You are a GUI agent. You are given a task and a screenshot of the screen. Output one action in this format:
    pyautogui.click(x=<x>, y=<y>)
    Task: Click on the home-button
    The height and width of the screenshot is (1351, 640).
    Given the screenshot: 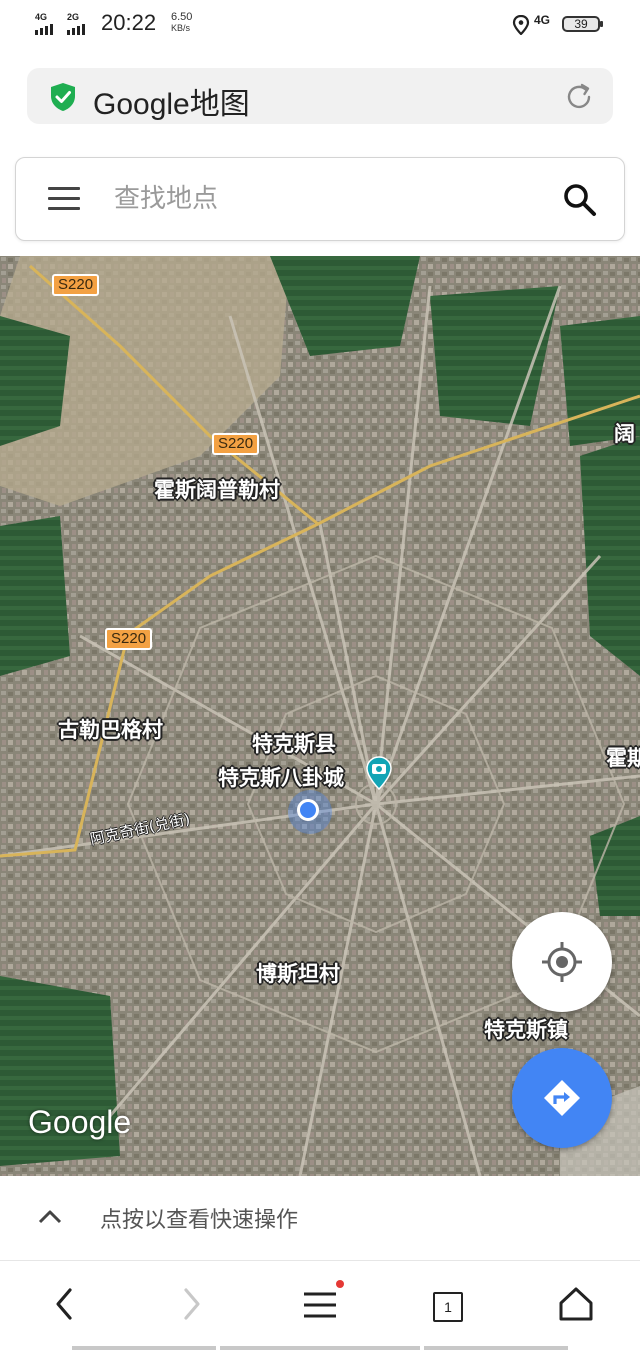 What is the action you would take?
    pyautogui.click(x=578, y=1306)
    